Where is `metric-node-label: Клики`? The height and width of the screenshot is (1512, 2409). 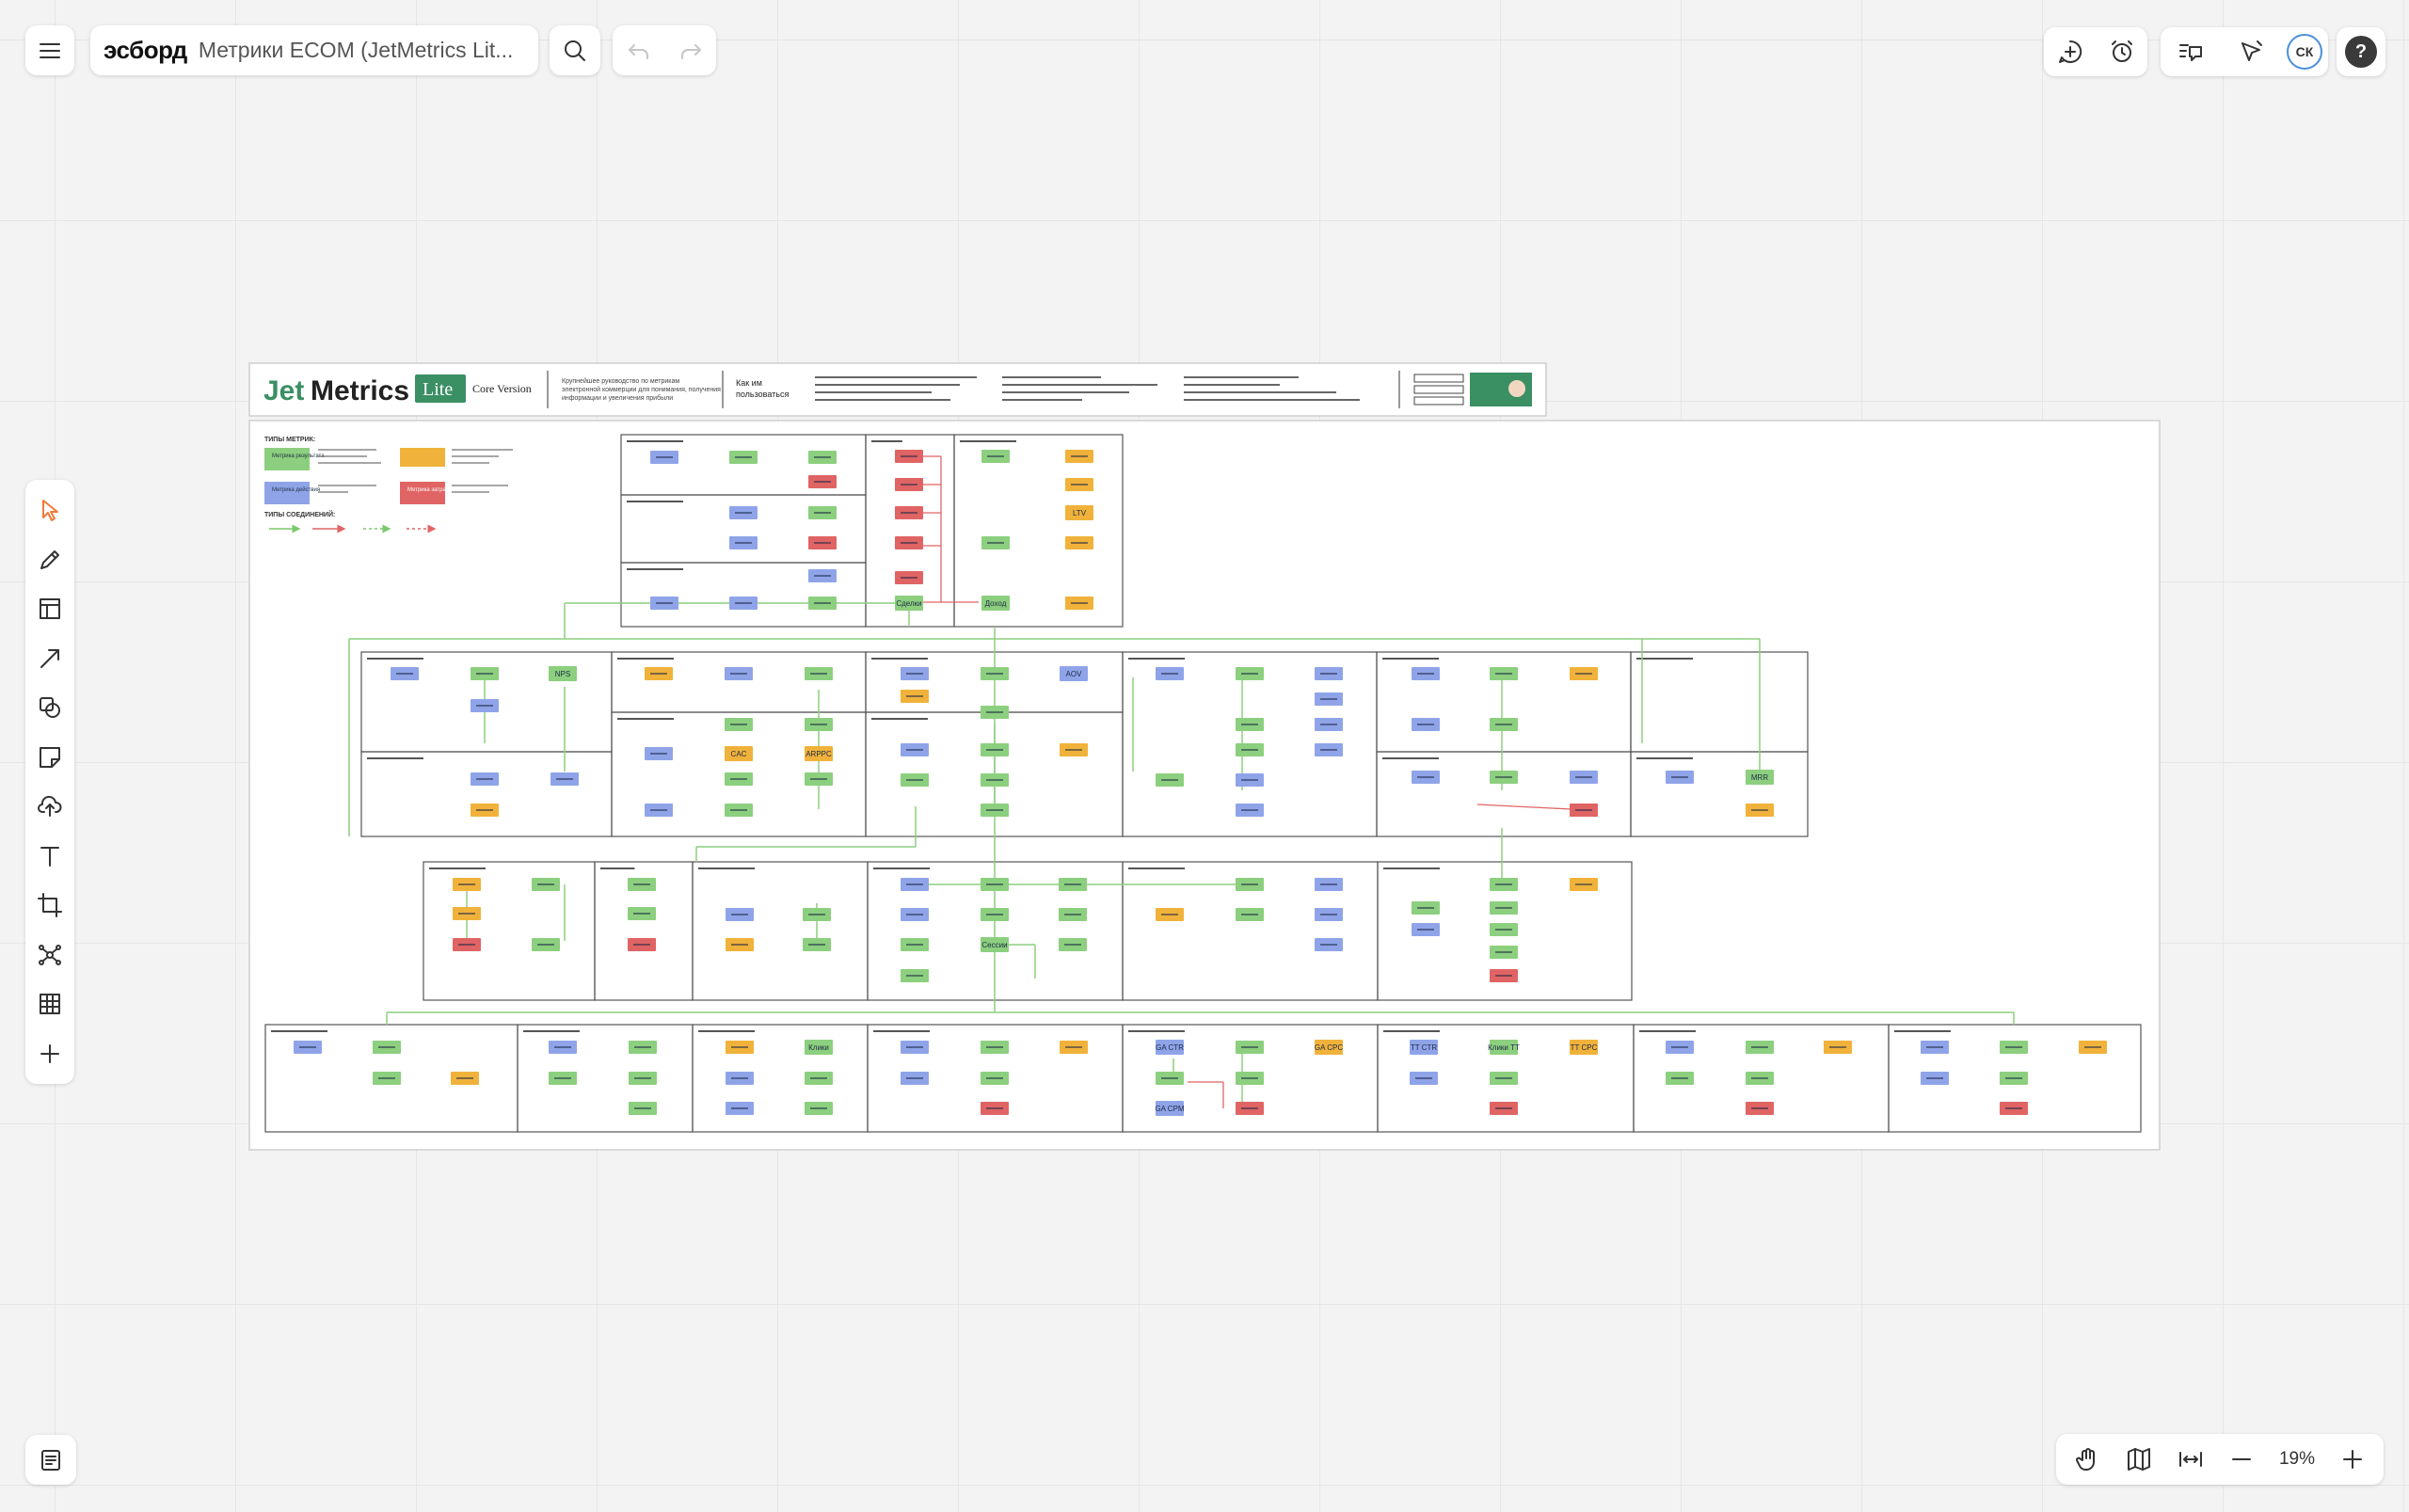 metric-node-label: Клики is located at coordinates (818, 1048).